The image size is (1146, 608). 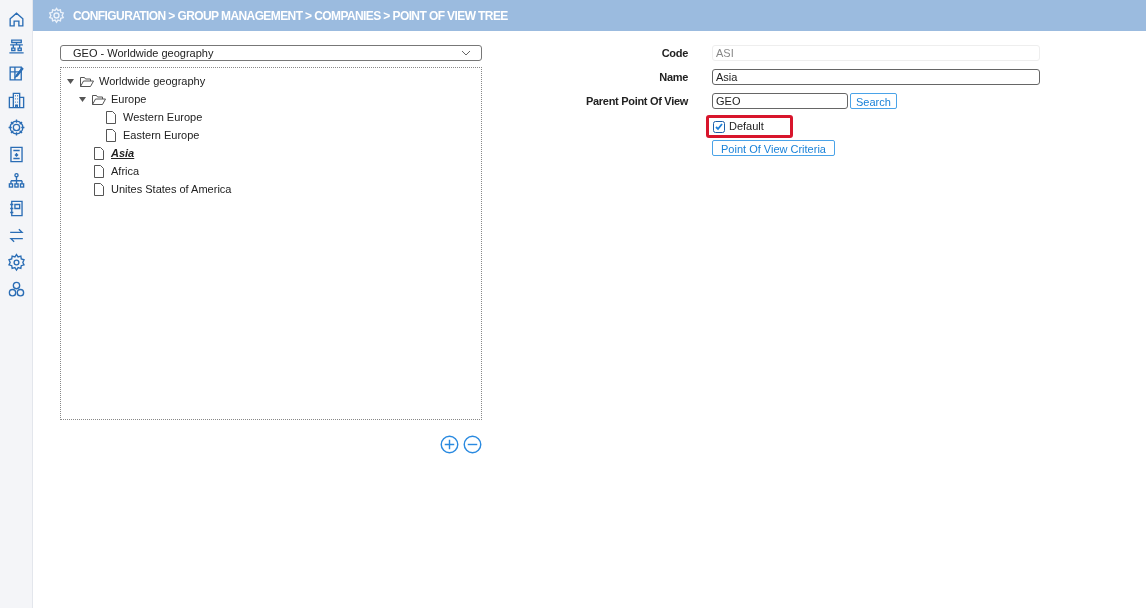 What do you see at coordinates (466, 53) in the screenshot?
I see `chevron-down-icon` at bounding box center [466, 53].